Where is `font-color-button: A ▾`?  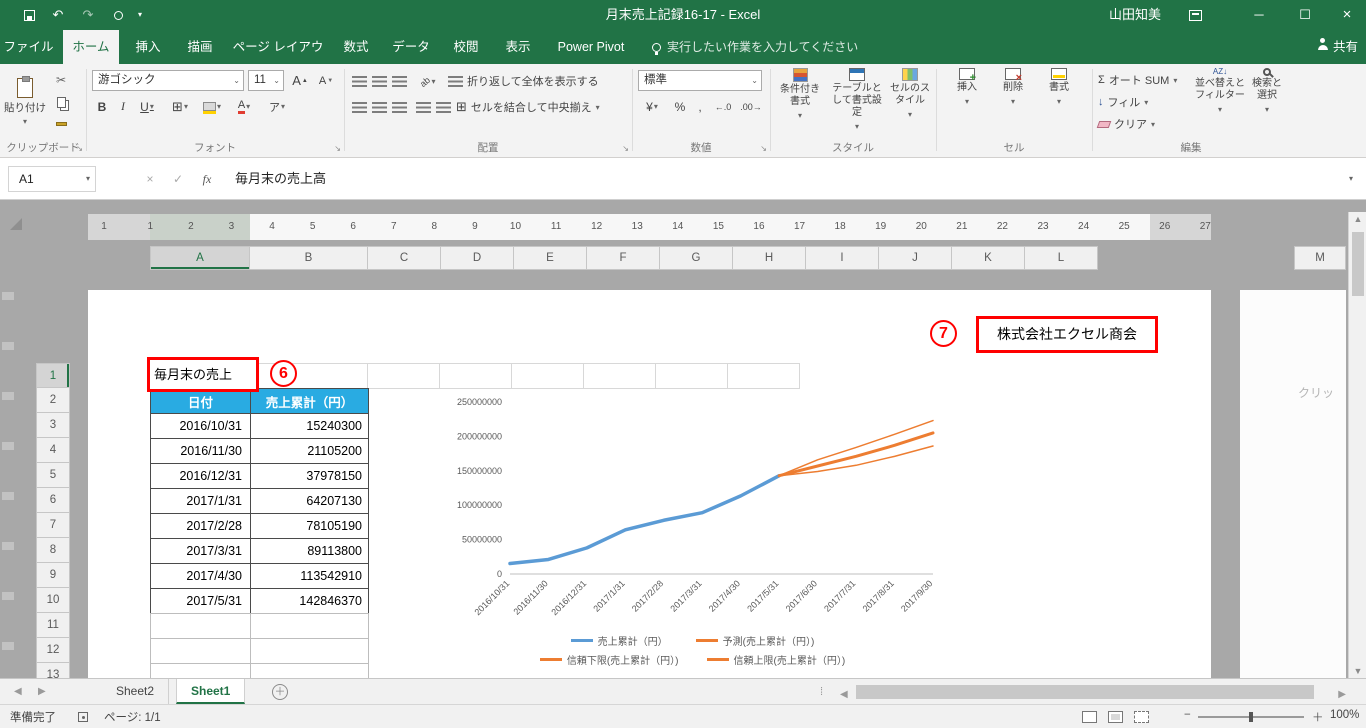
font-color-button: A ▾ is located at coordinates (244, 106).